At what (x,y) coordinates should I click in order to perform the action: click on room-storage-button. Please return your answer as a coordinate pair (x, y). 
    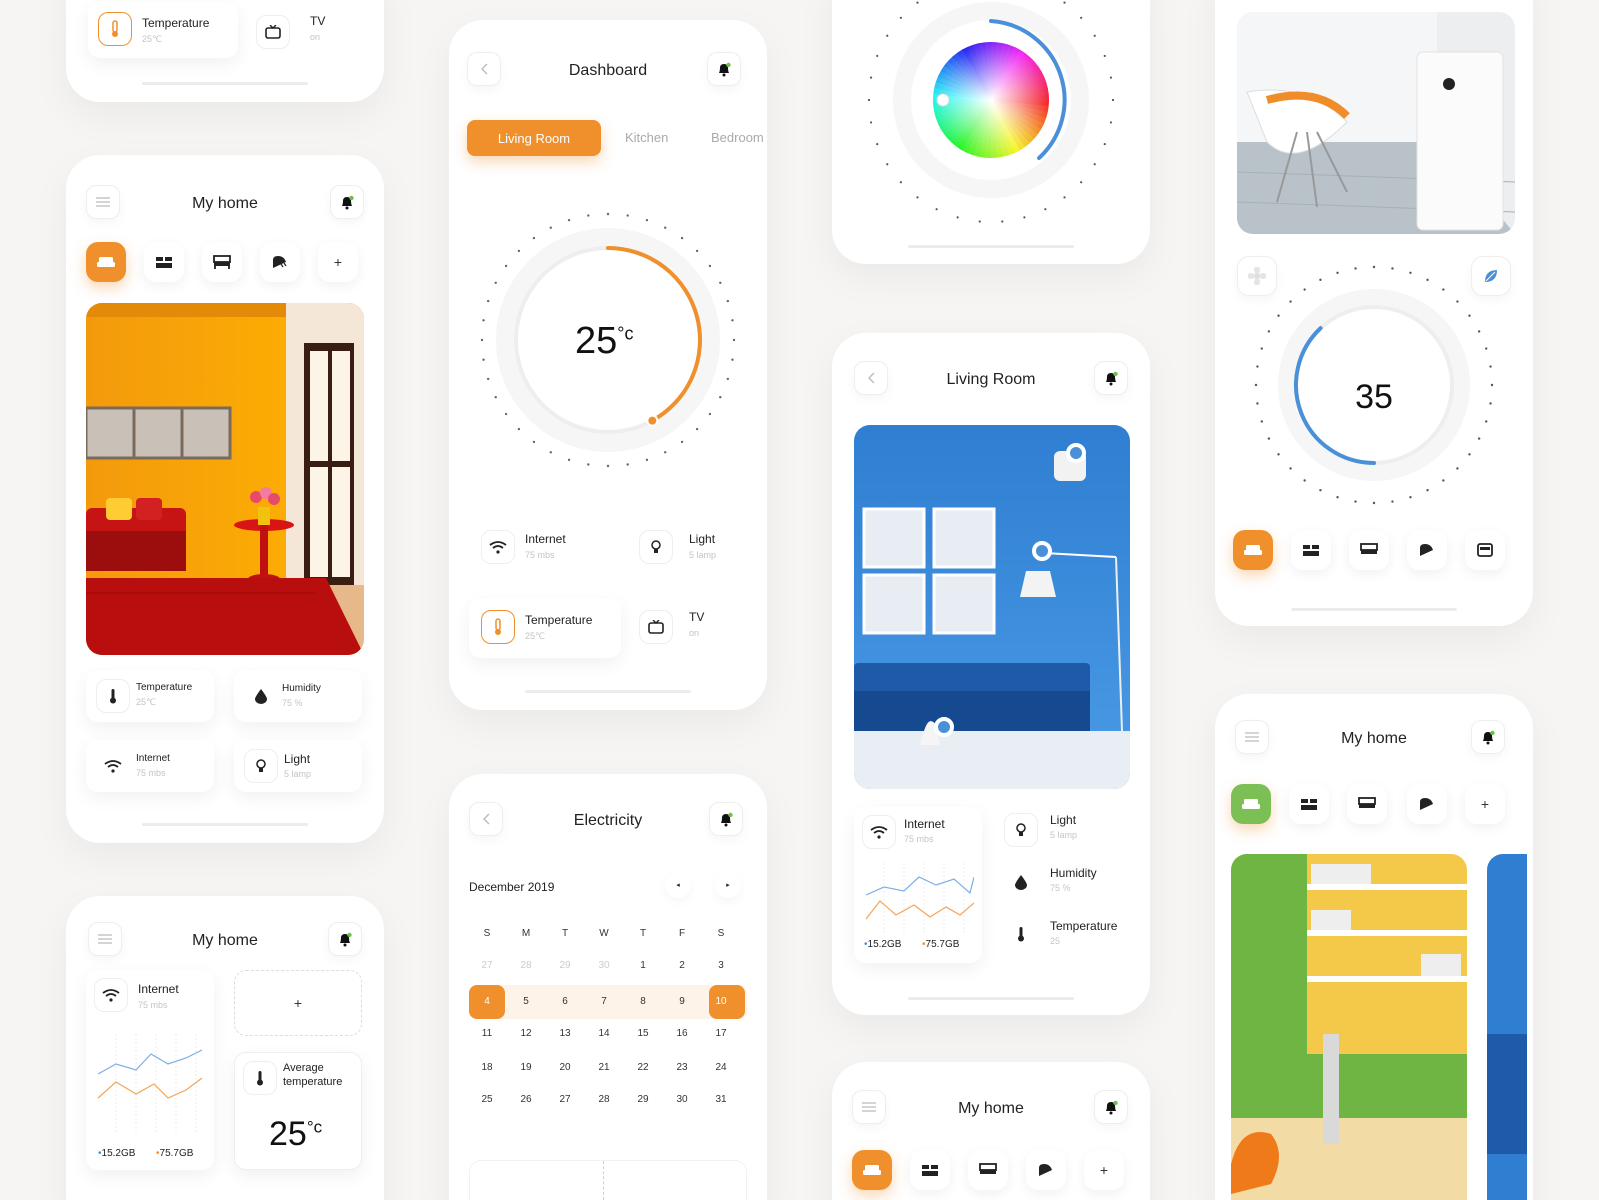
    Looking at the image, I should click on (1485, 550).